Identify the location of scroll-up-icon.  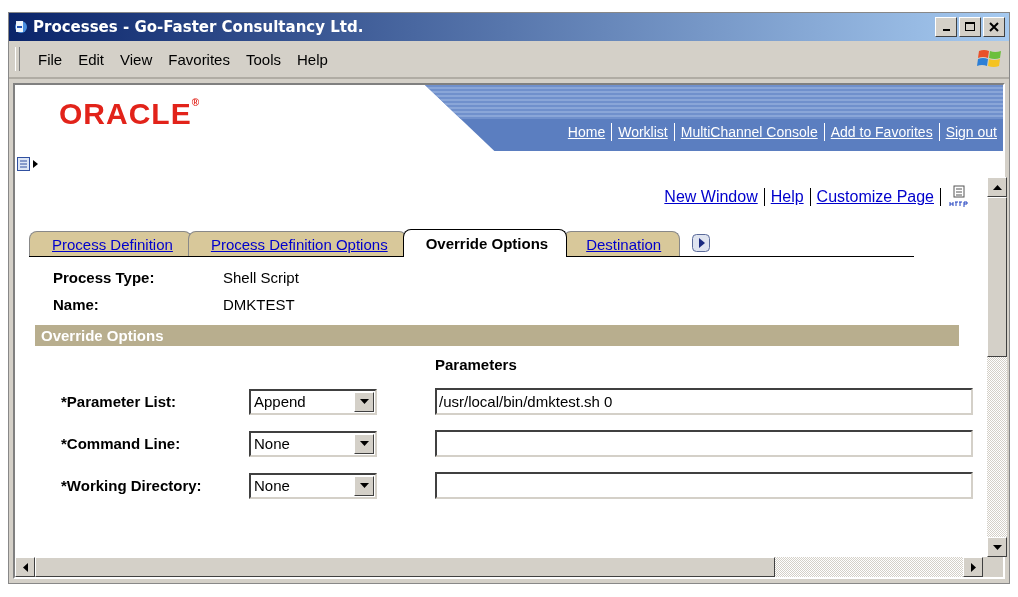
(997, 187).